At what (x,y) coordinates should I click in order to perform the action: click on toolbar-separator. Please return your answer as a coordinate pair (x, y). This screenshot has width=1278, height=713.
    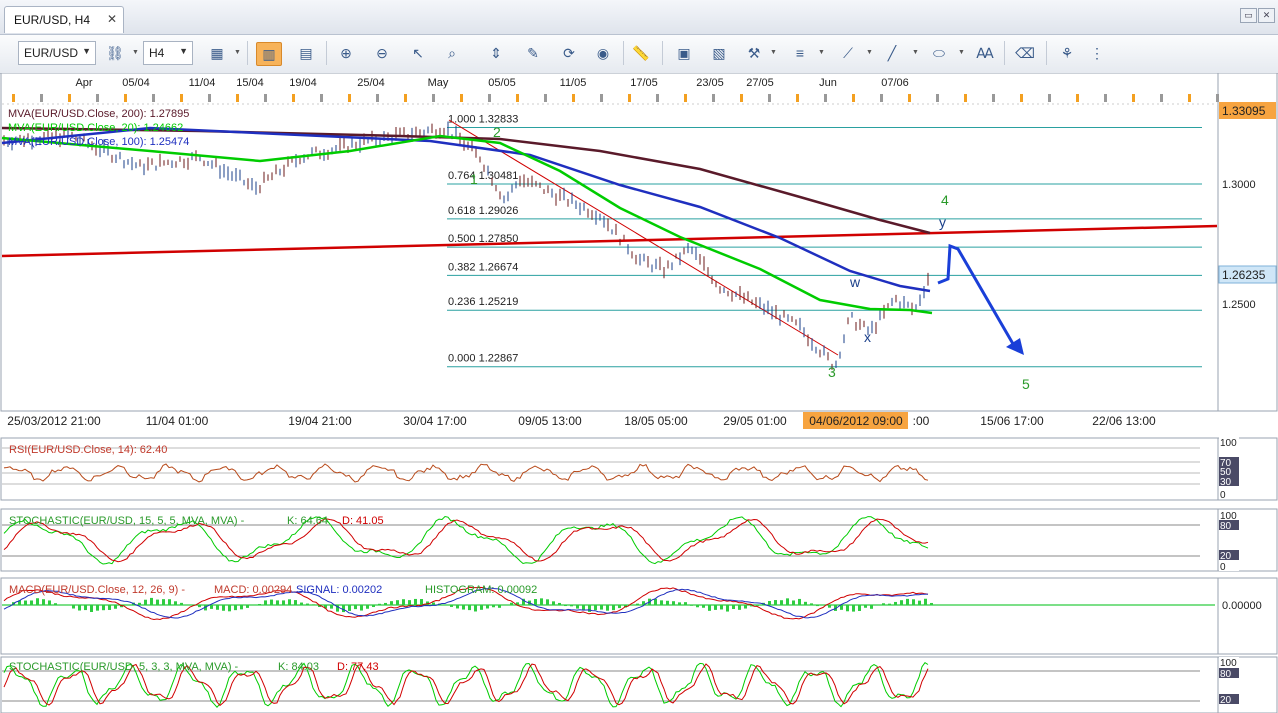
    Looking at the image, I should click on (1004, 53).